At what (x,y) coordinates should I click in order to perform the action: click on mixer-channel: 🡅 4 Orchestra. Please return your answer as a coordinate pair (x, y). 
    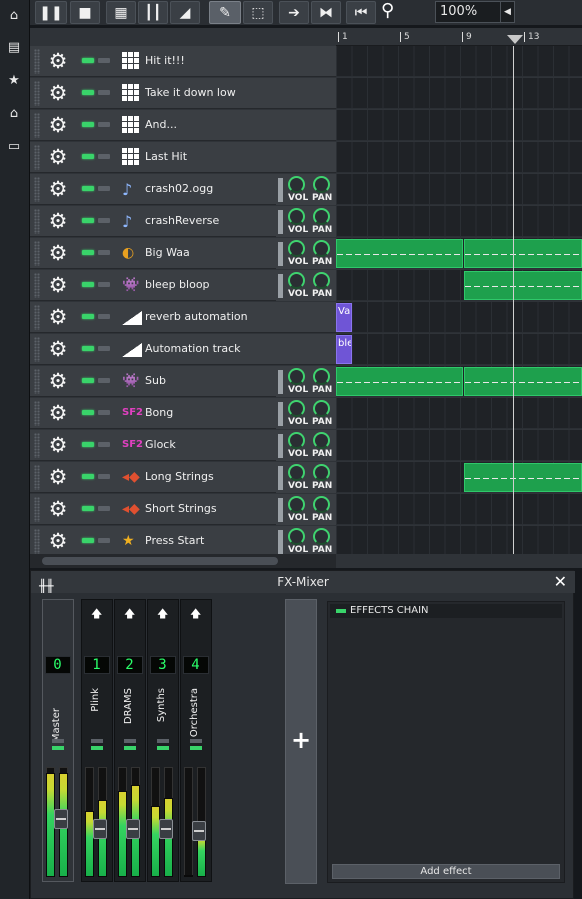
    Looking at the image, I should click on (196, 740).